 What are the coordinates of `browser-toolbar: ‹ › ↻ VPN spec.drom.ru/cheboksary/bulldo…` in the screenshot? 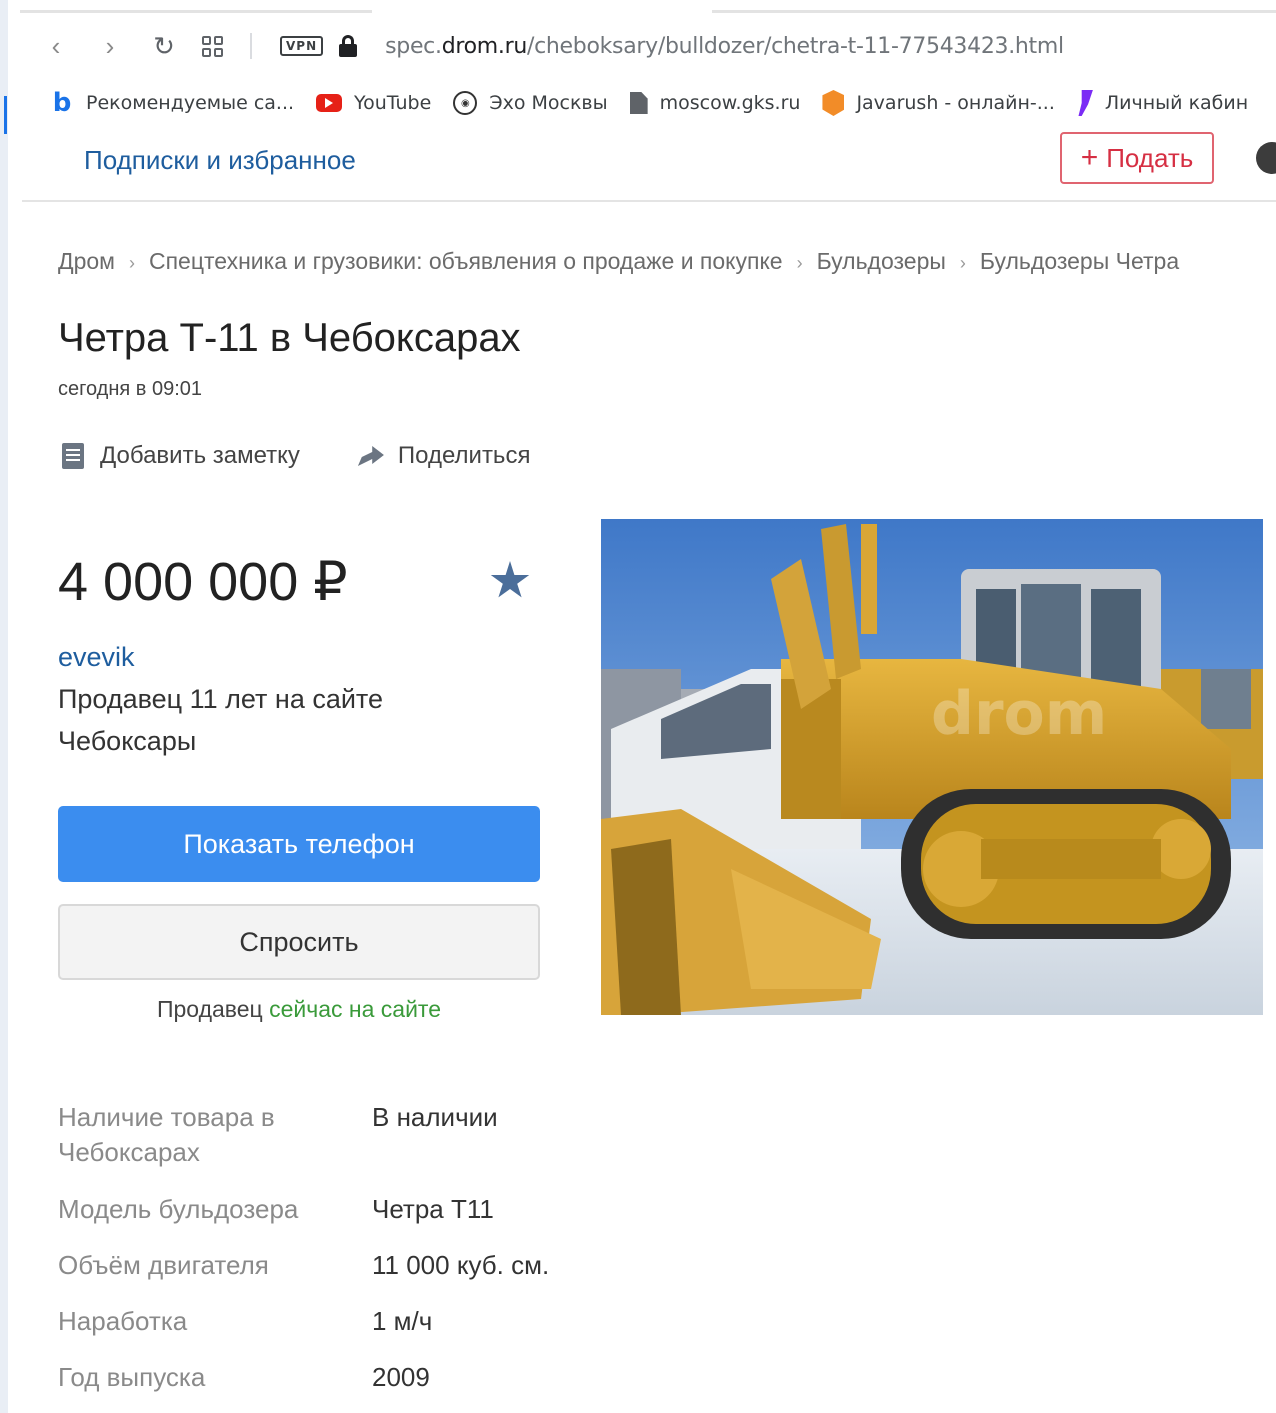 It's located at (648, 46).